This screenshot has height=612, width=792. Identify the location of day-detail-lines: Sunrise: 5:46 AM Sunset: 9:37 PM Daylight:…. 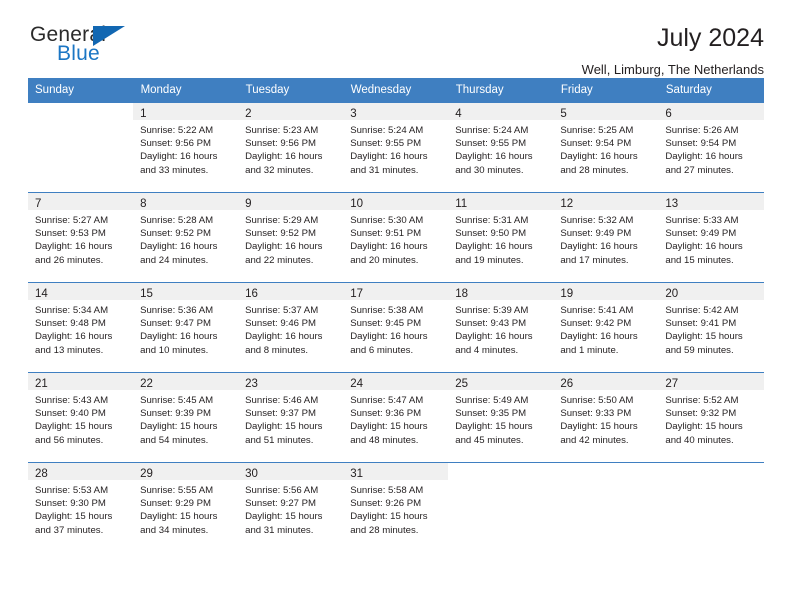
(290, 418).